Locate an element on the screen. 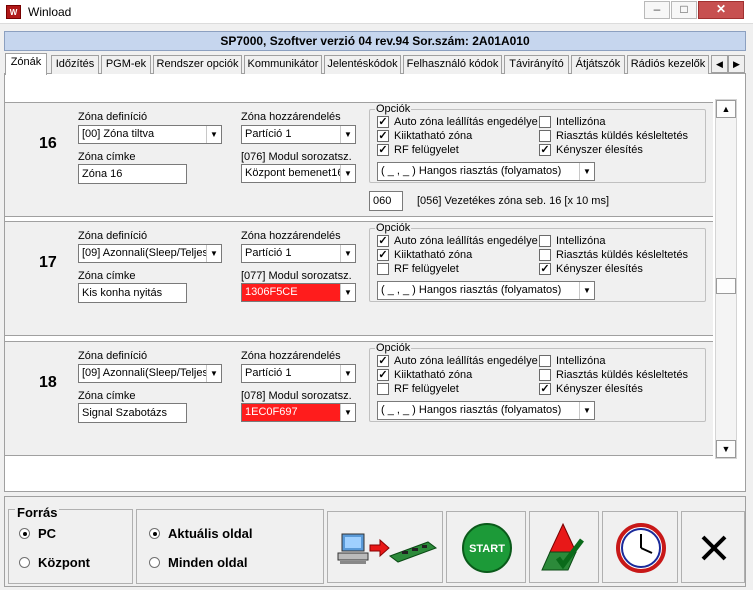  clock-button is located at coordinates (640, 547).